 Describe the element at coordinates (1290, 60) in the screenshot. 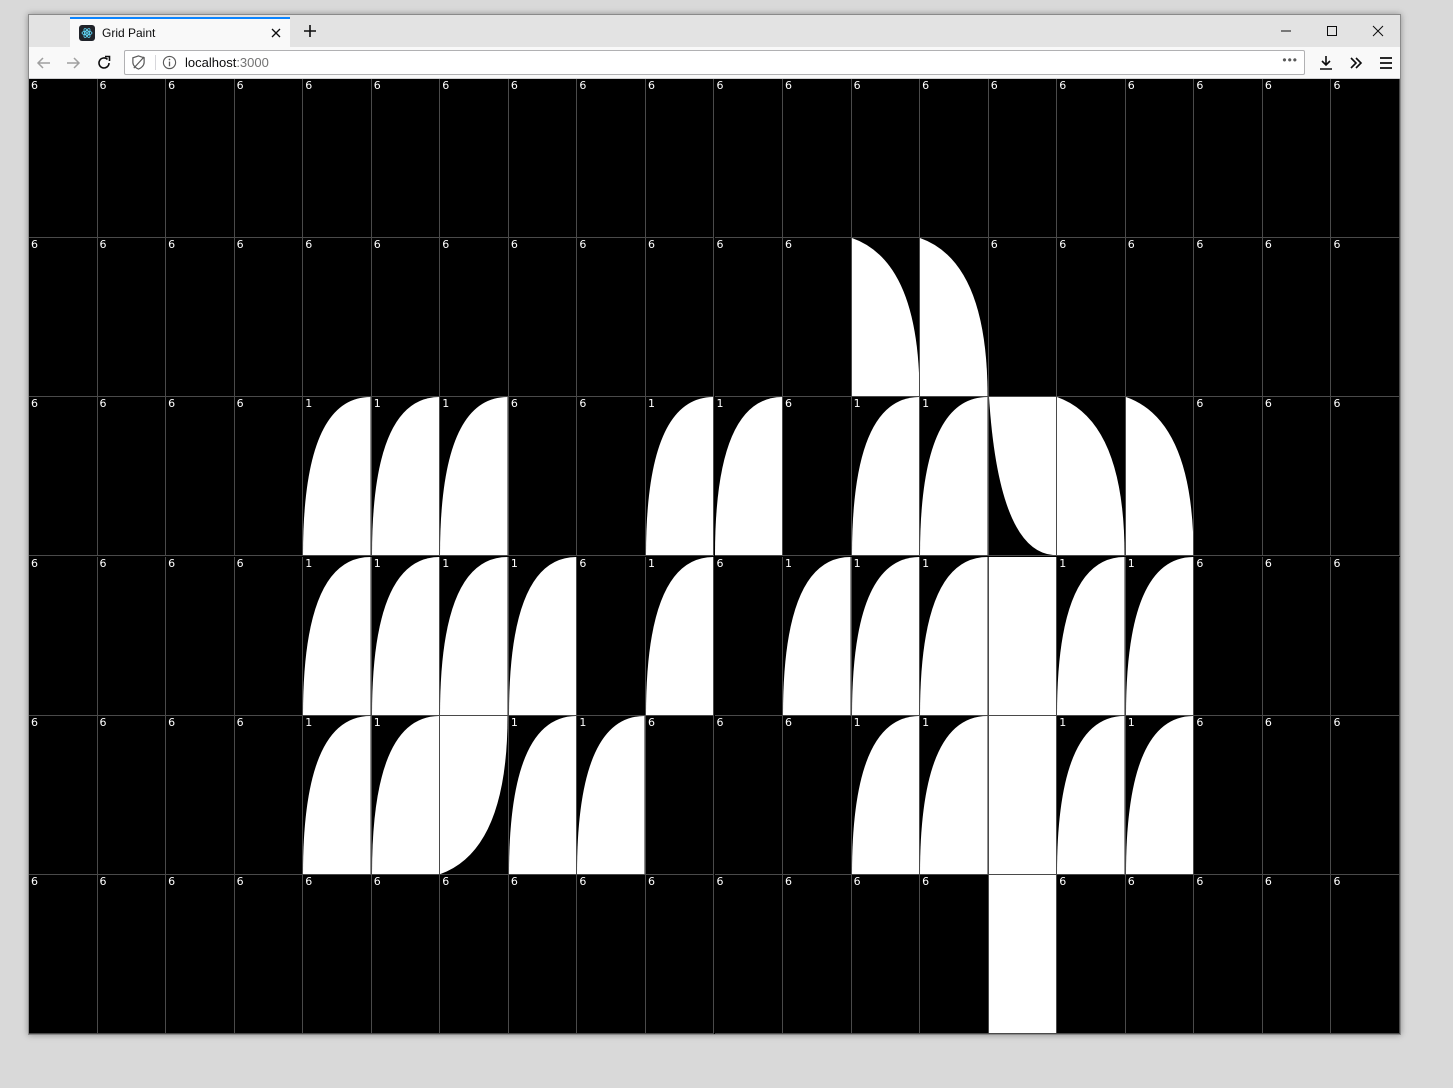

I see `page-actions-menu-icon: •••` at that location.